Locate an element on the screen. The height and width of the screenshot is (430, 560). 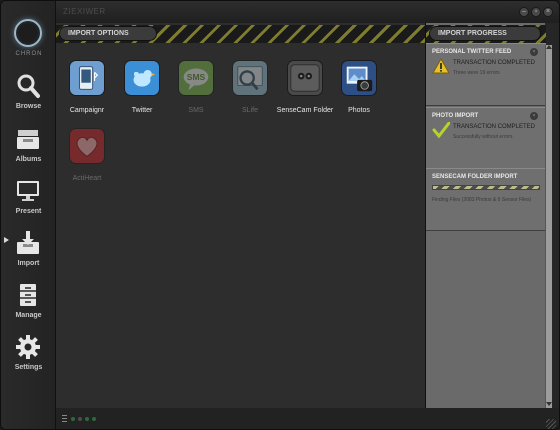
sidebar-item-label: Albums is located at coordinates (28, 159).